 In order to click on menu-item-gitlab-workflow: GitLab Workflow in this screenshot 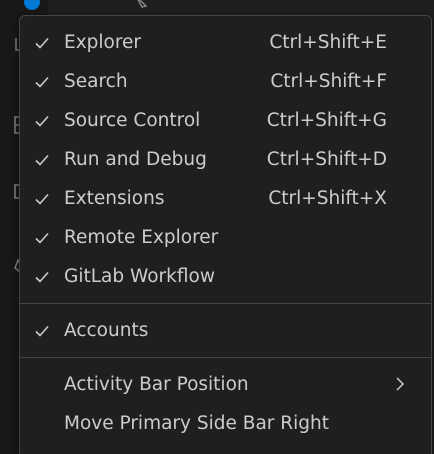, I will do `click(225, 276)`.